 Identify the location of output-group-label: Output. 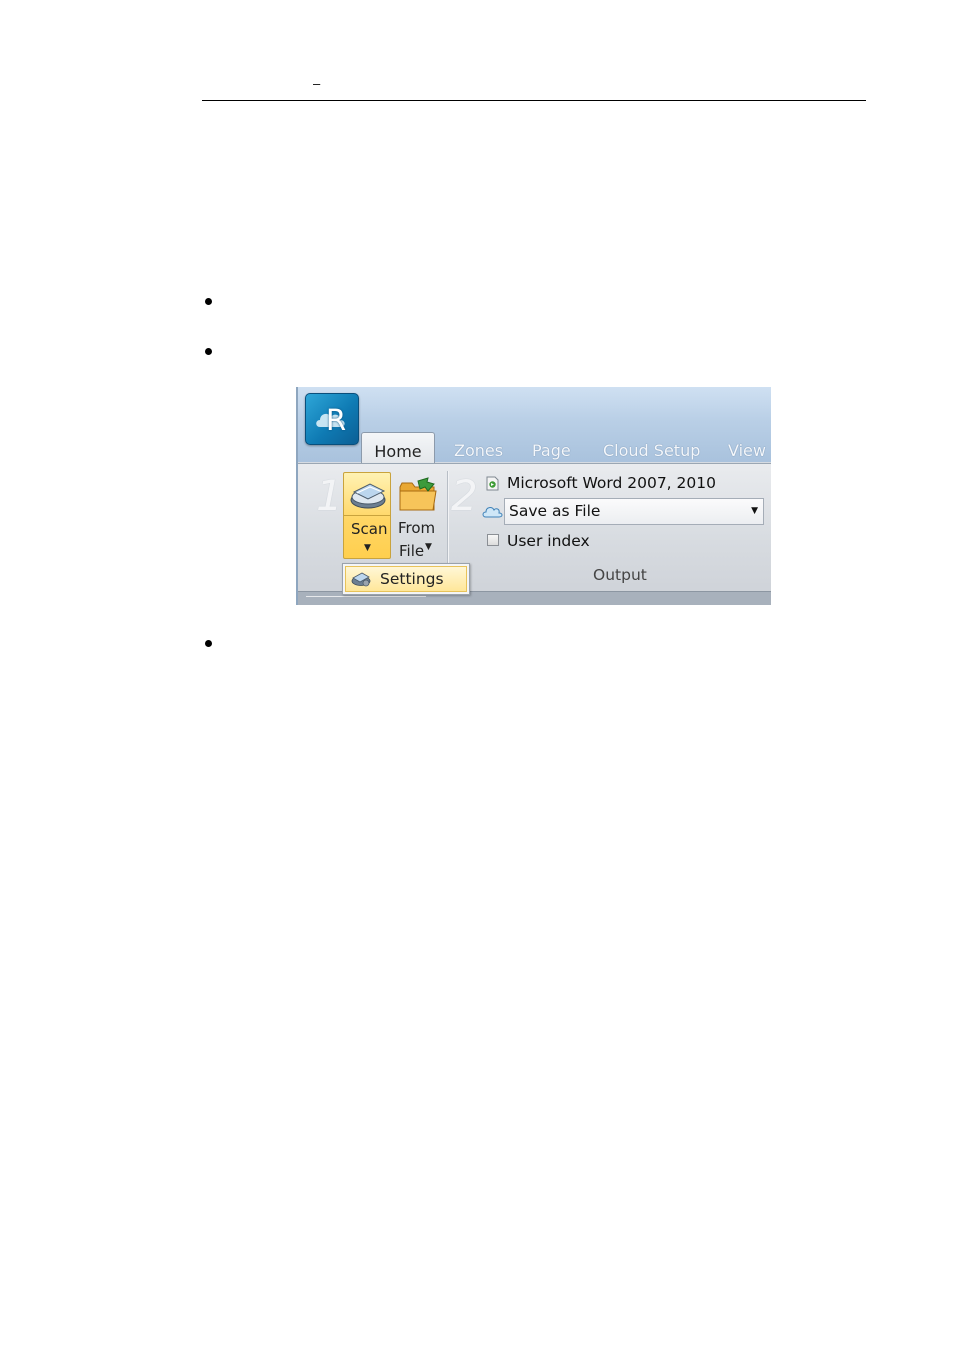
(620, 575).